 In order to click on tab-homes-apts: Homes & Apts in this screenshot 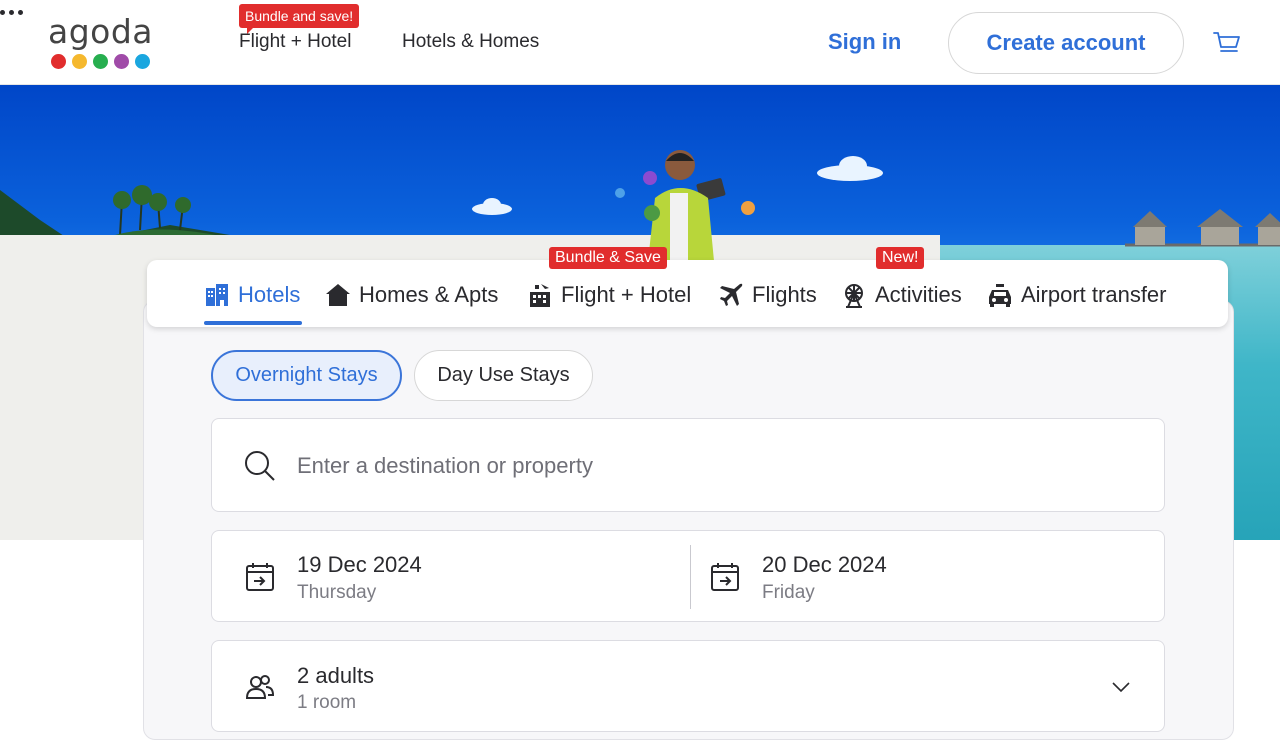, I will do `click(411, 295)`.